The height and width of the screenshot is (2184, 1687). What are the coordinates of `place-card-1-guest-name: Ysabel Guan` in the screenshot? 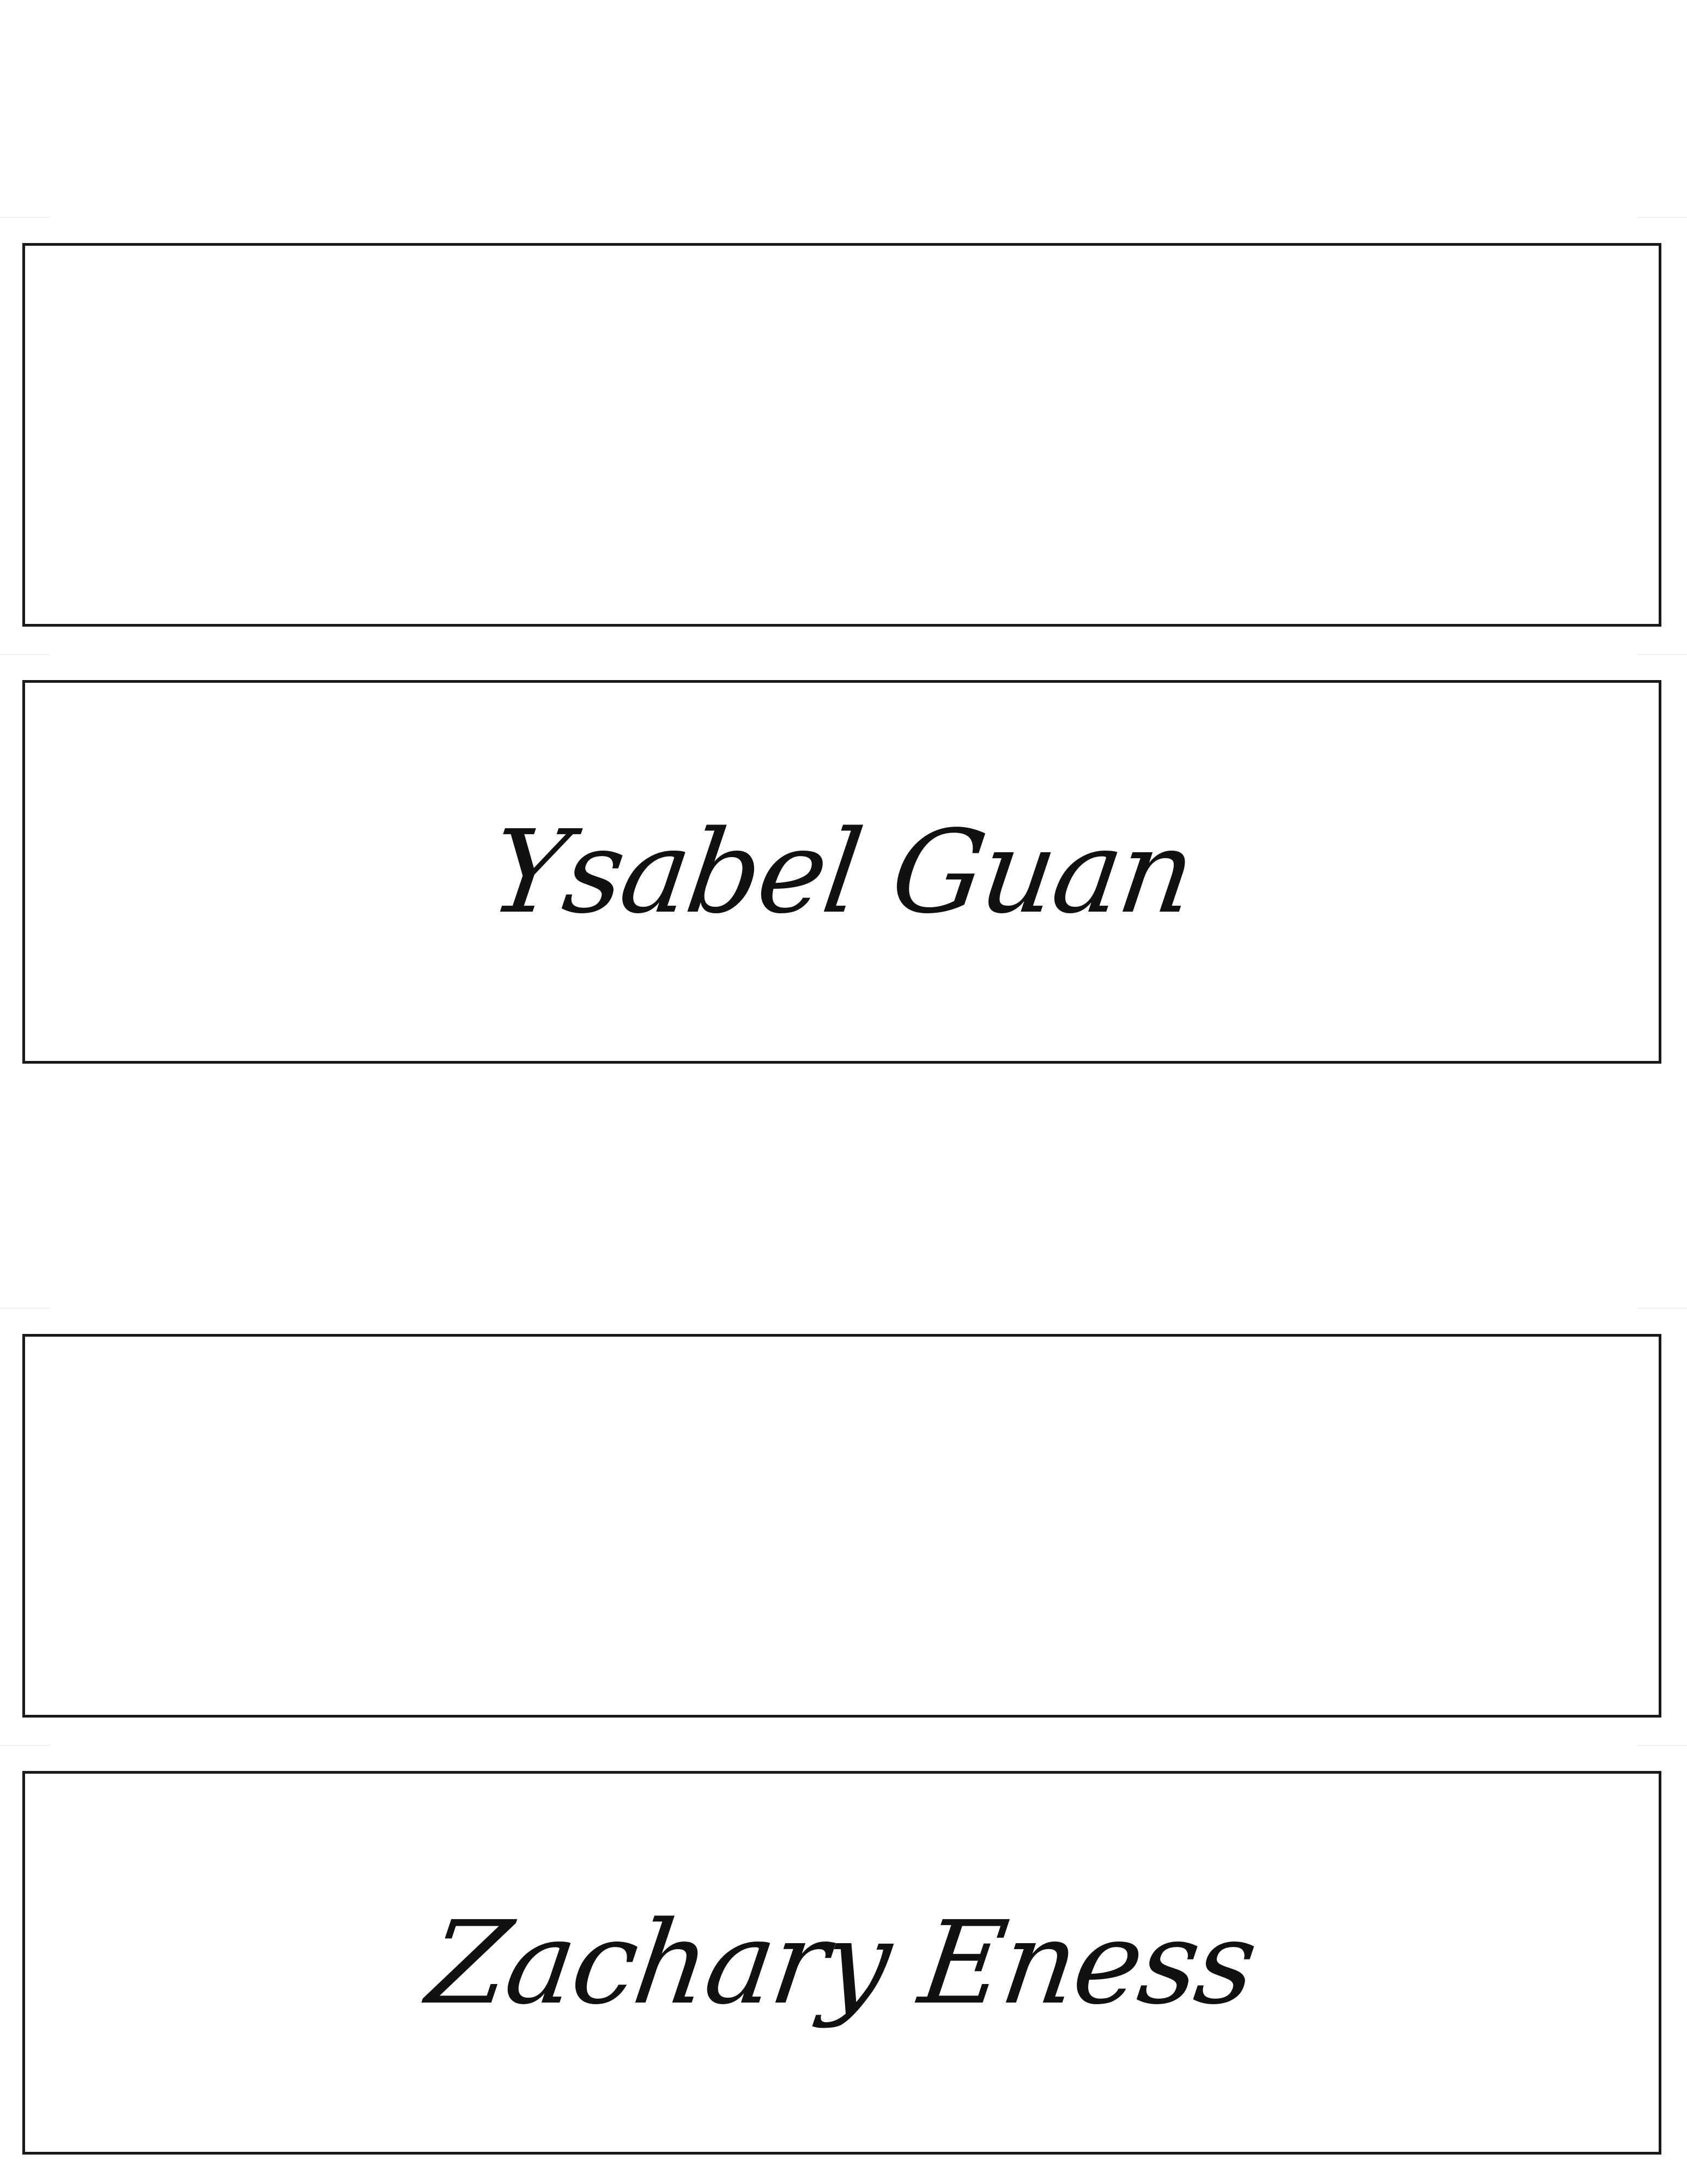 It's located at (841, 872).